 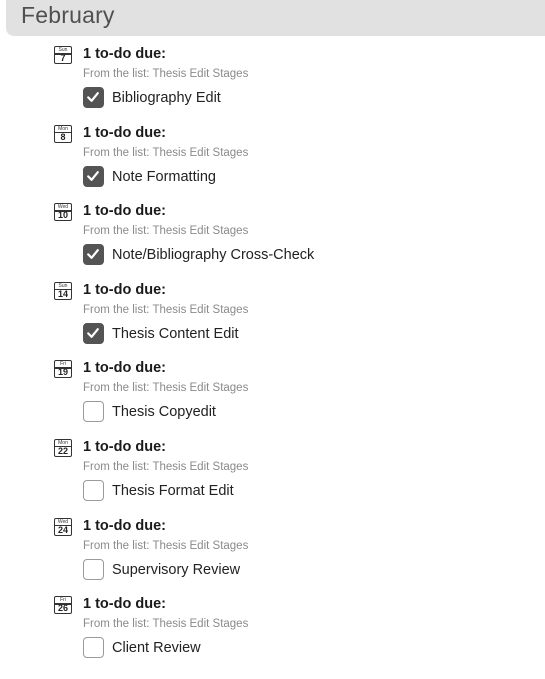 I want to click on calendar-icon: Fri 19, so click(x=63, y=369).